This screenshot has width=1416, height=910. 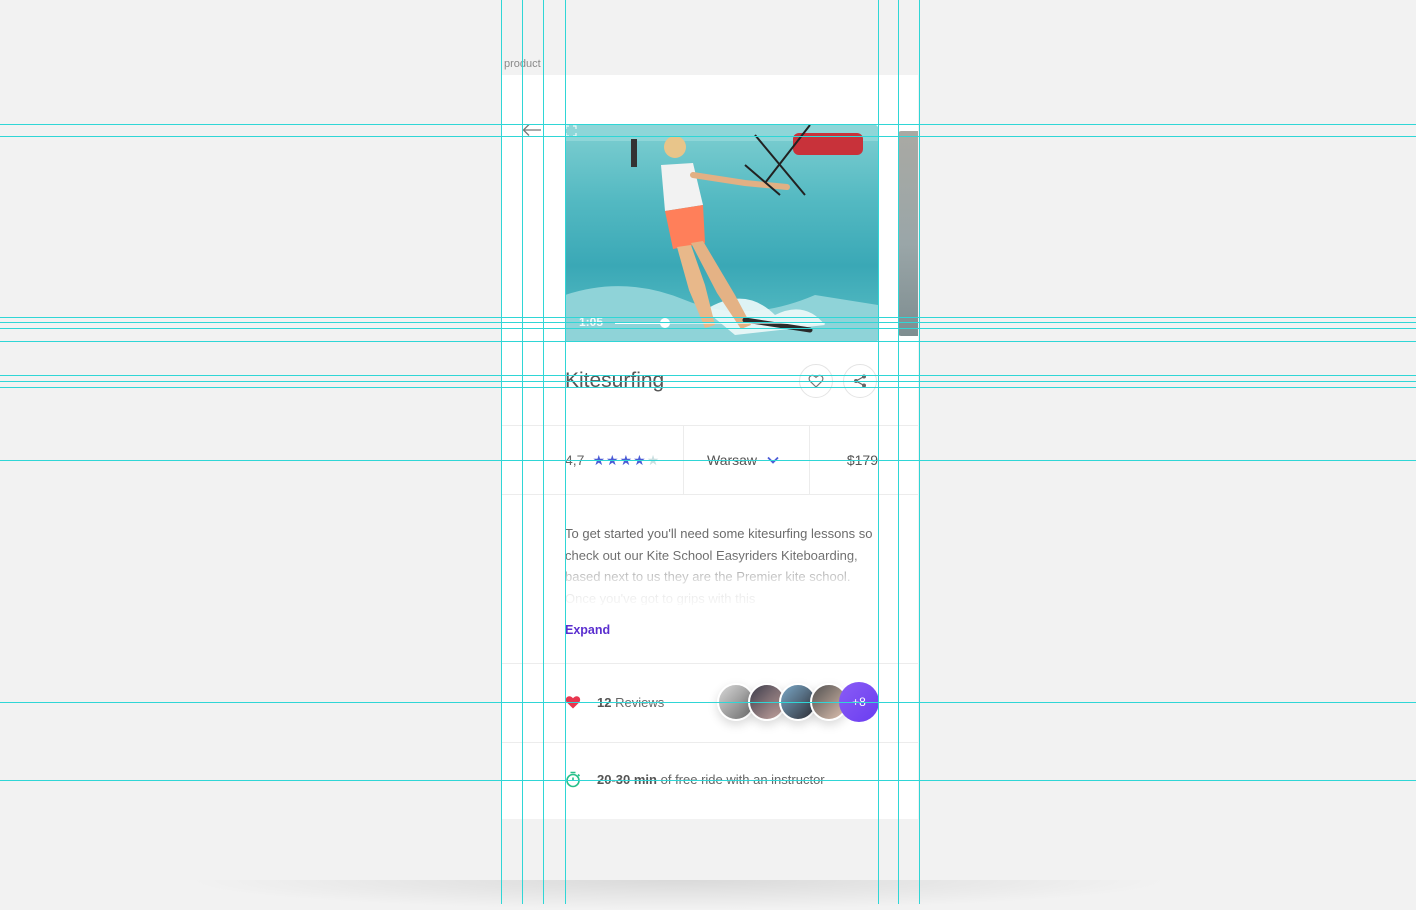 I want to click on kitesurfer-image, so click(x=721, y=233).